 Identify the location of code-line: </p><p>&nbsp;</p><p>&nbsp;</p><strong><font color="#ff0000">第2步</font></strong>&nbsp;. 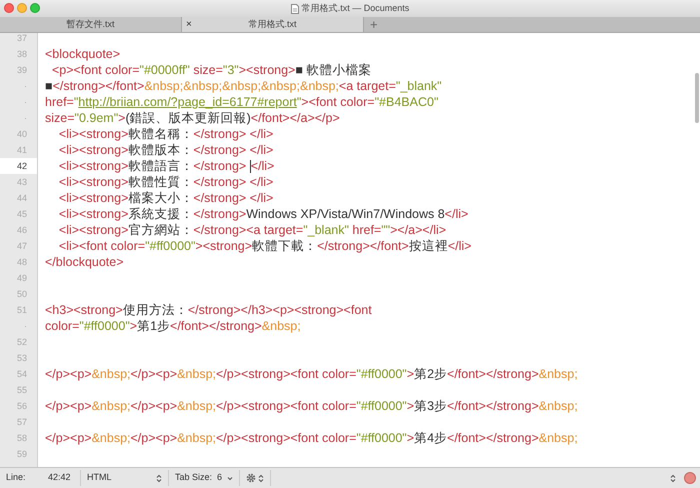
(311, 374).